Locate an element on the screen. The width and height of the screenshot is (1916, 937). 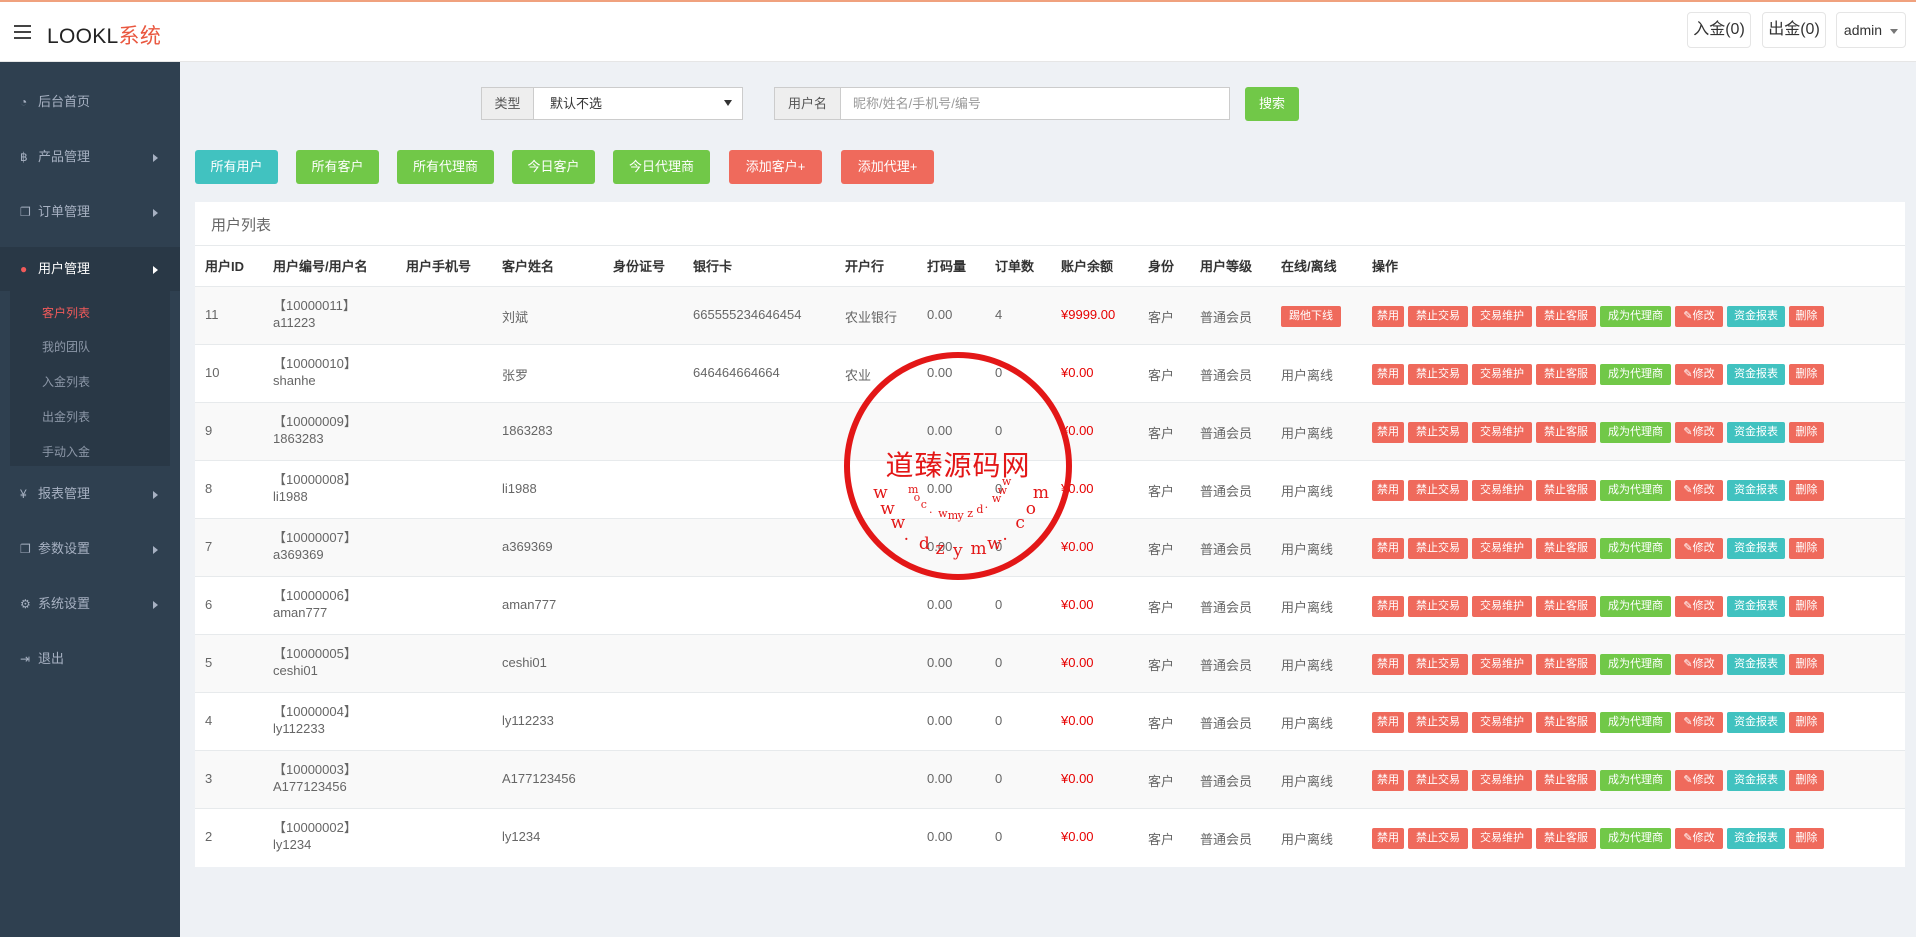
username-search-input: 昵称/姓名/手机号/编号 is located at coordinates (1035, 103).